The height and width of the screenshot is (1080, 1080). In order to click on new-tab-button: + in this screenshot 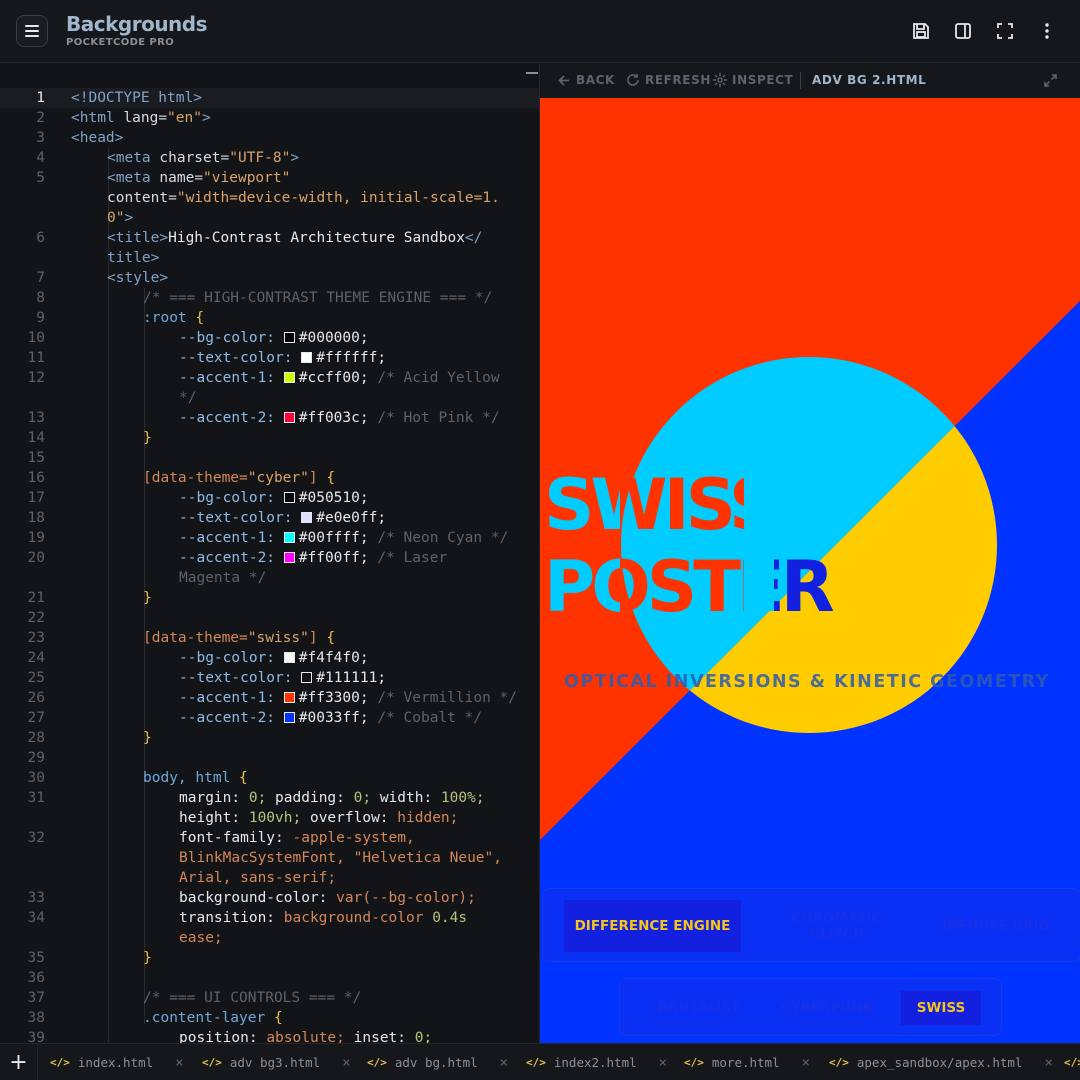, I will do `click(19, 1062)`.